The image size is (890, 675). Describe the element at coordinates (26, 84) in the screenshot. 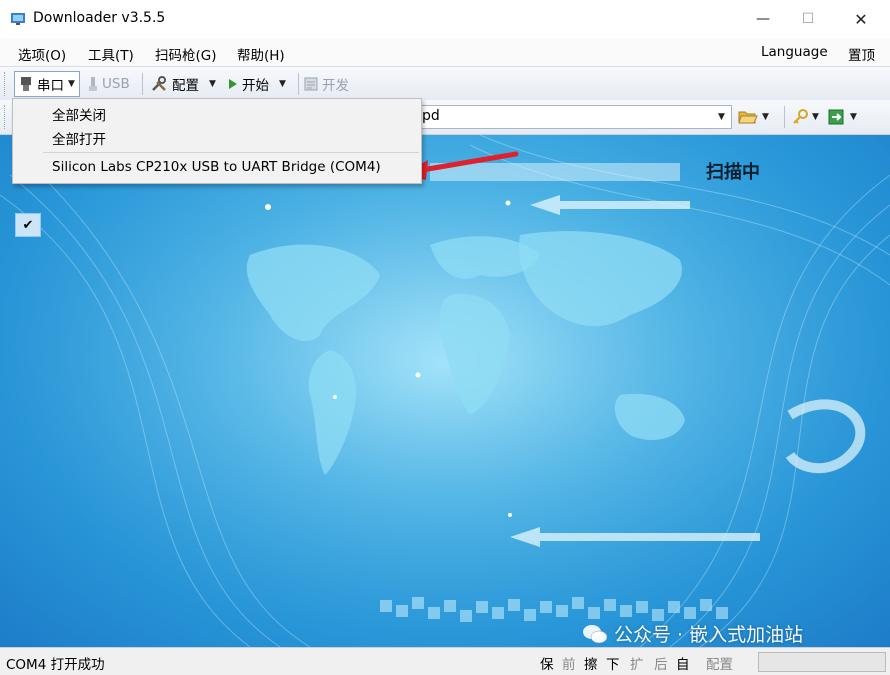

I see `serial-port-icon` at that location.